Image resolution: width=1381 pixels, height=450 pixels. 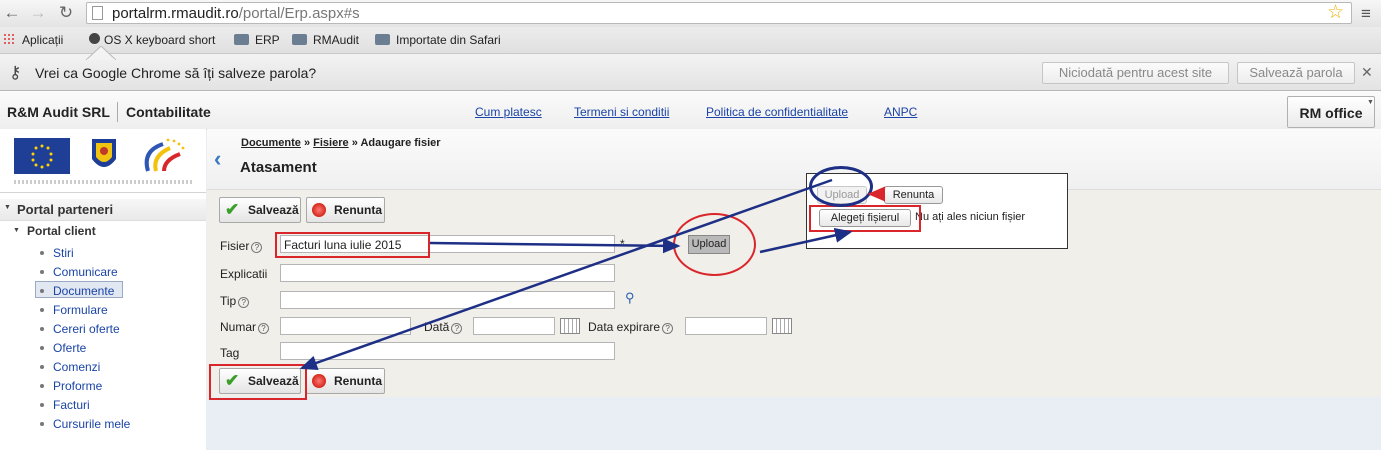 What do you see at coordinates (806, 240) in the screenshot?
I see `arrow-to-choose-file` at bounding box center [806, 240].